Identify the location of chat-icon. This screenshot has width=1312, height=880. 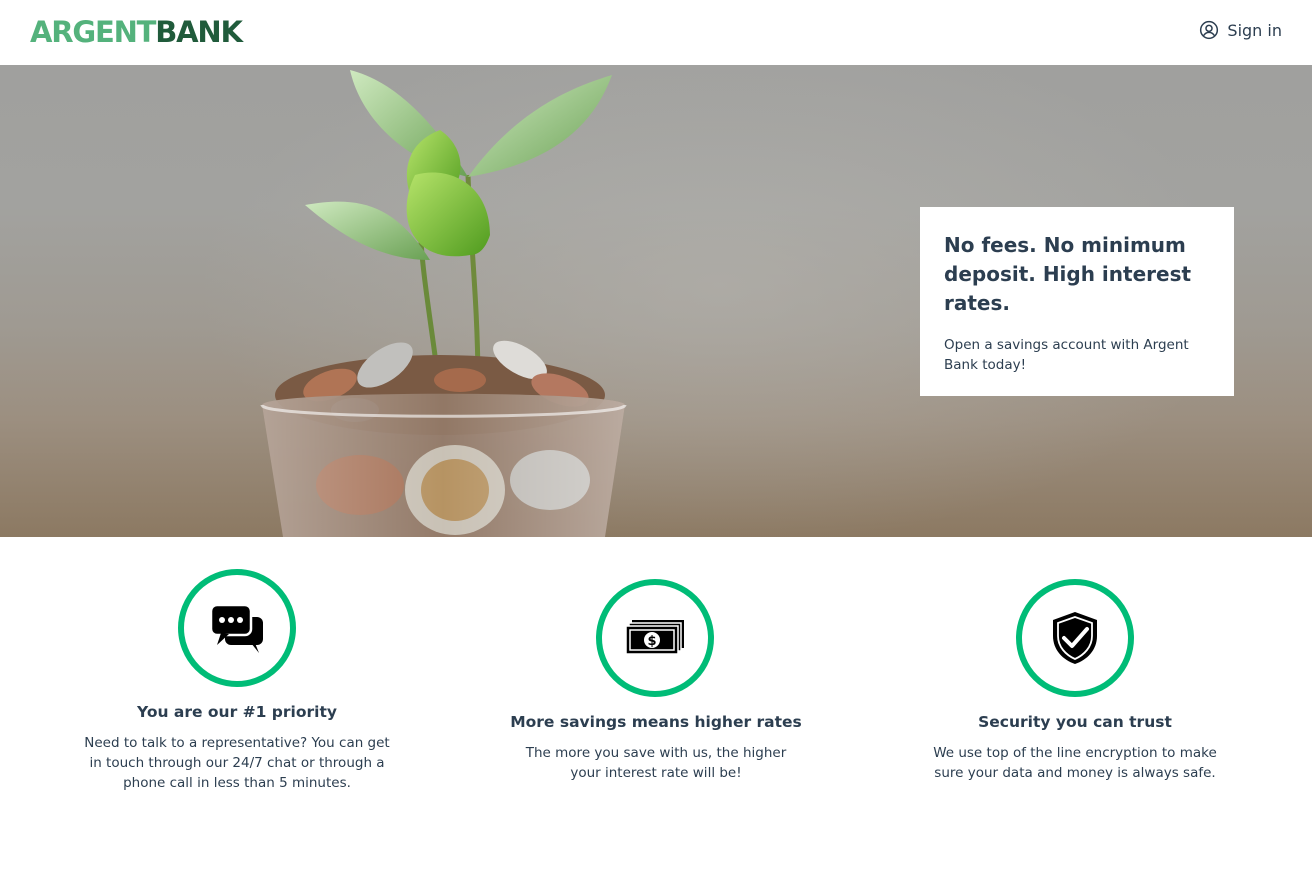
(236, 628).